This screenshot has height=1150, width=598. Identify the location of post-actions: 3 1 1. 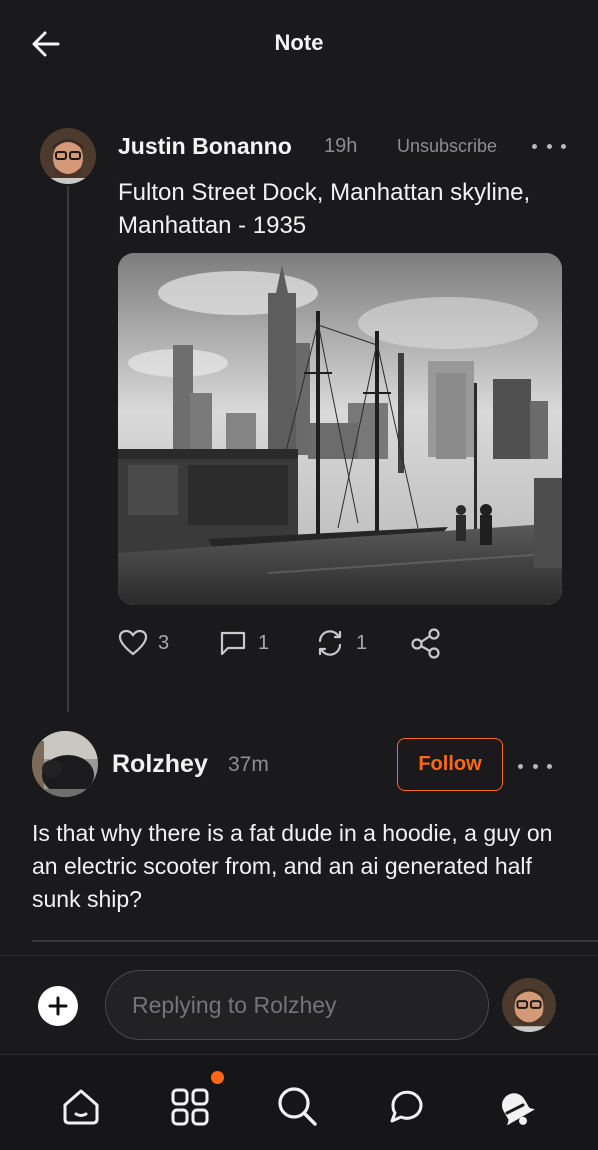
(288, 643).